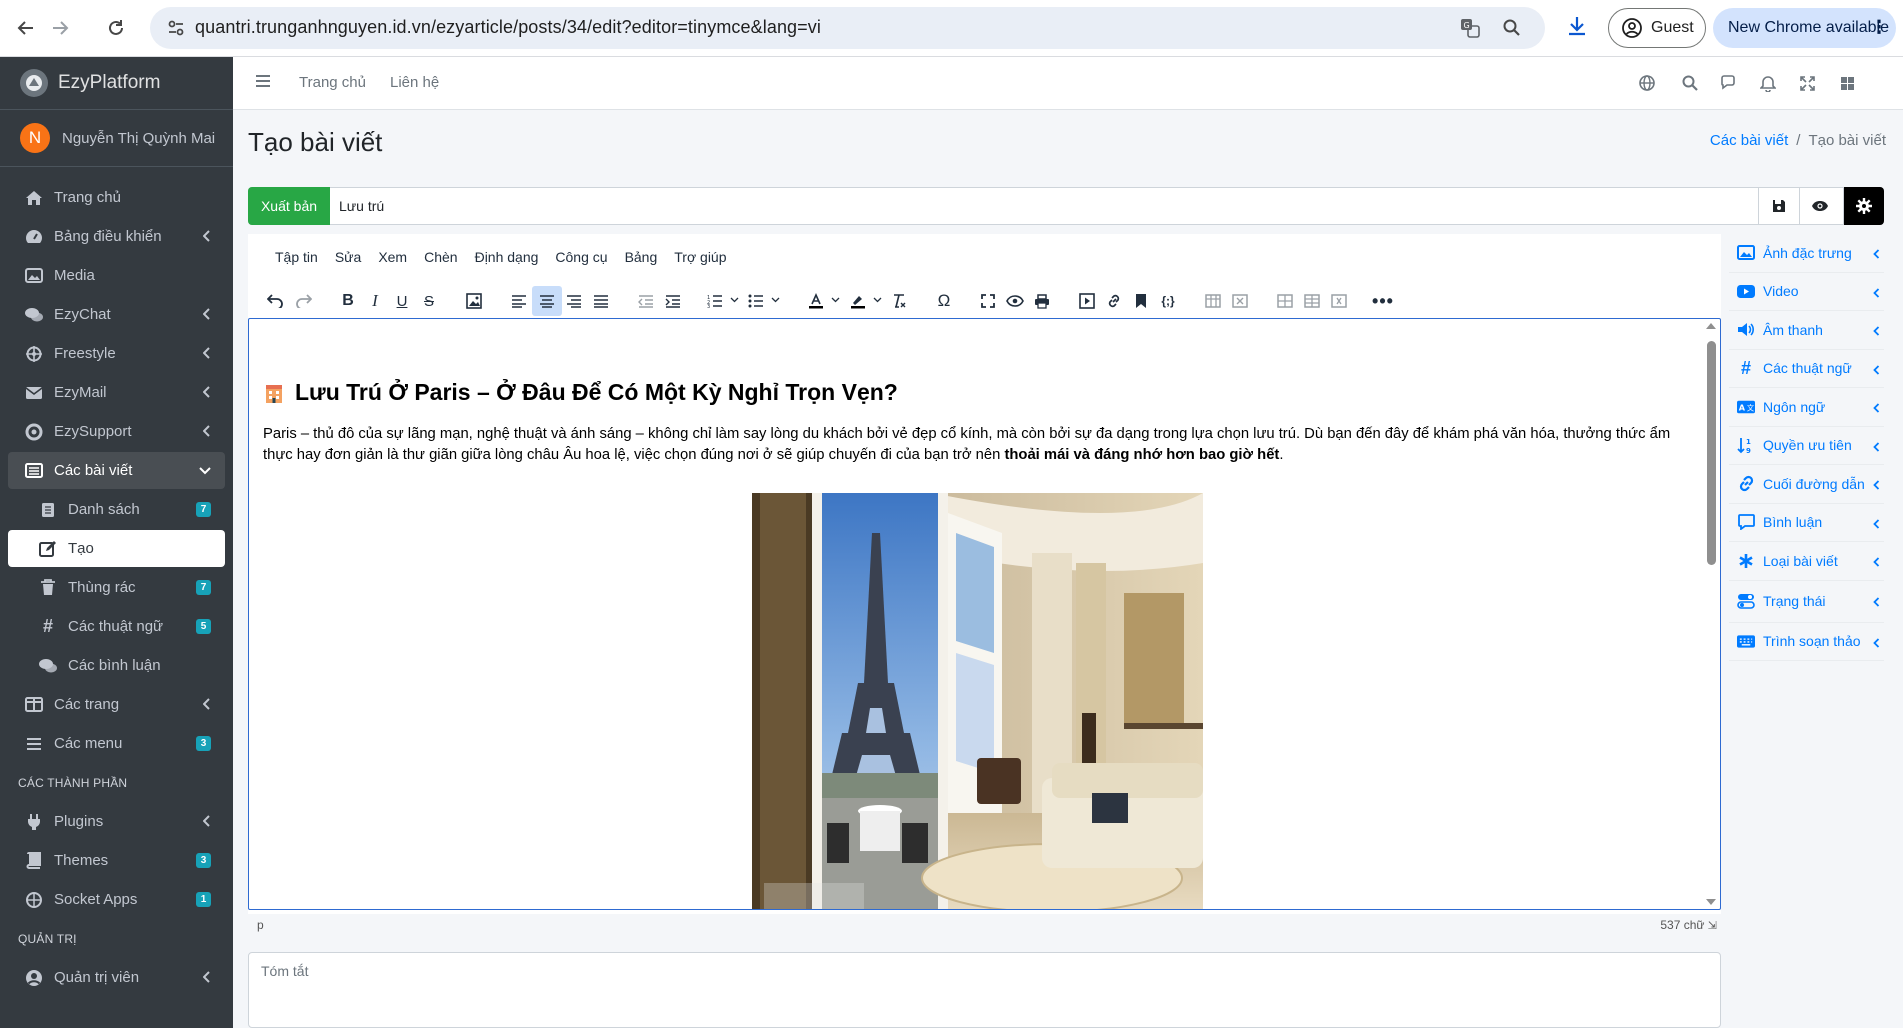  What do you see at coordinates (26, 28) in the screenshot?
I see `back-icon` at bounding box center [26, 28].